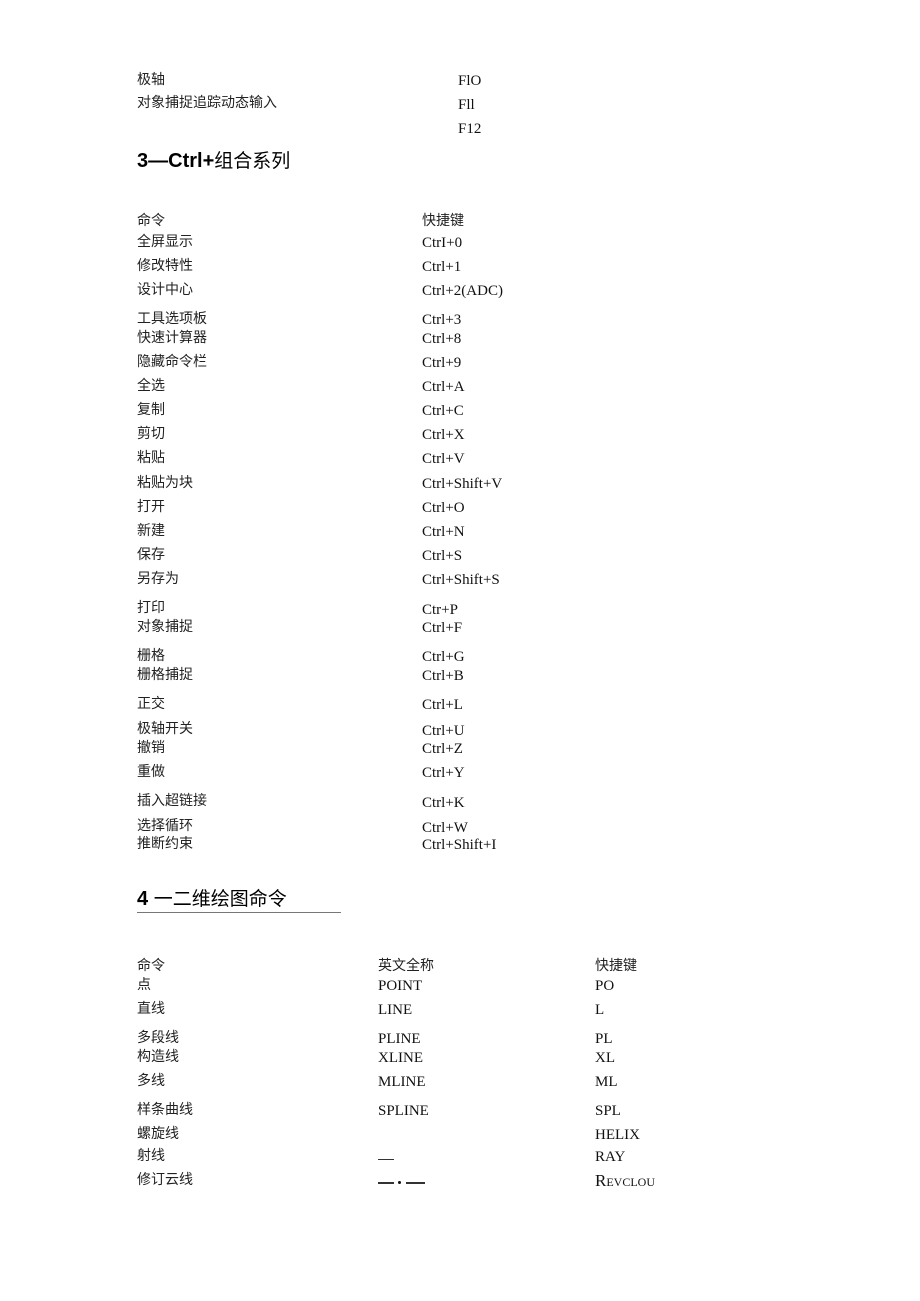  I want to click on heading-underline, so click(239, 912).